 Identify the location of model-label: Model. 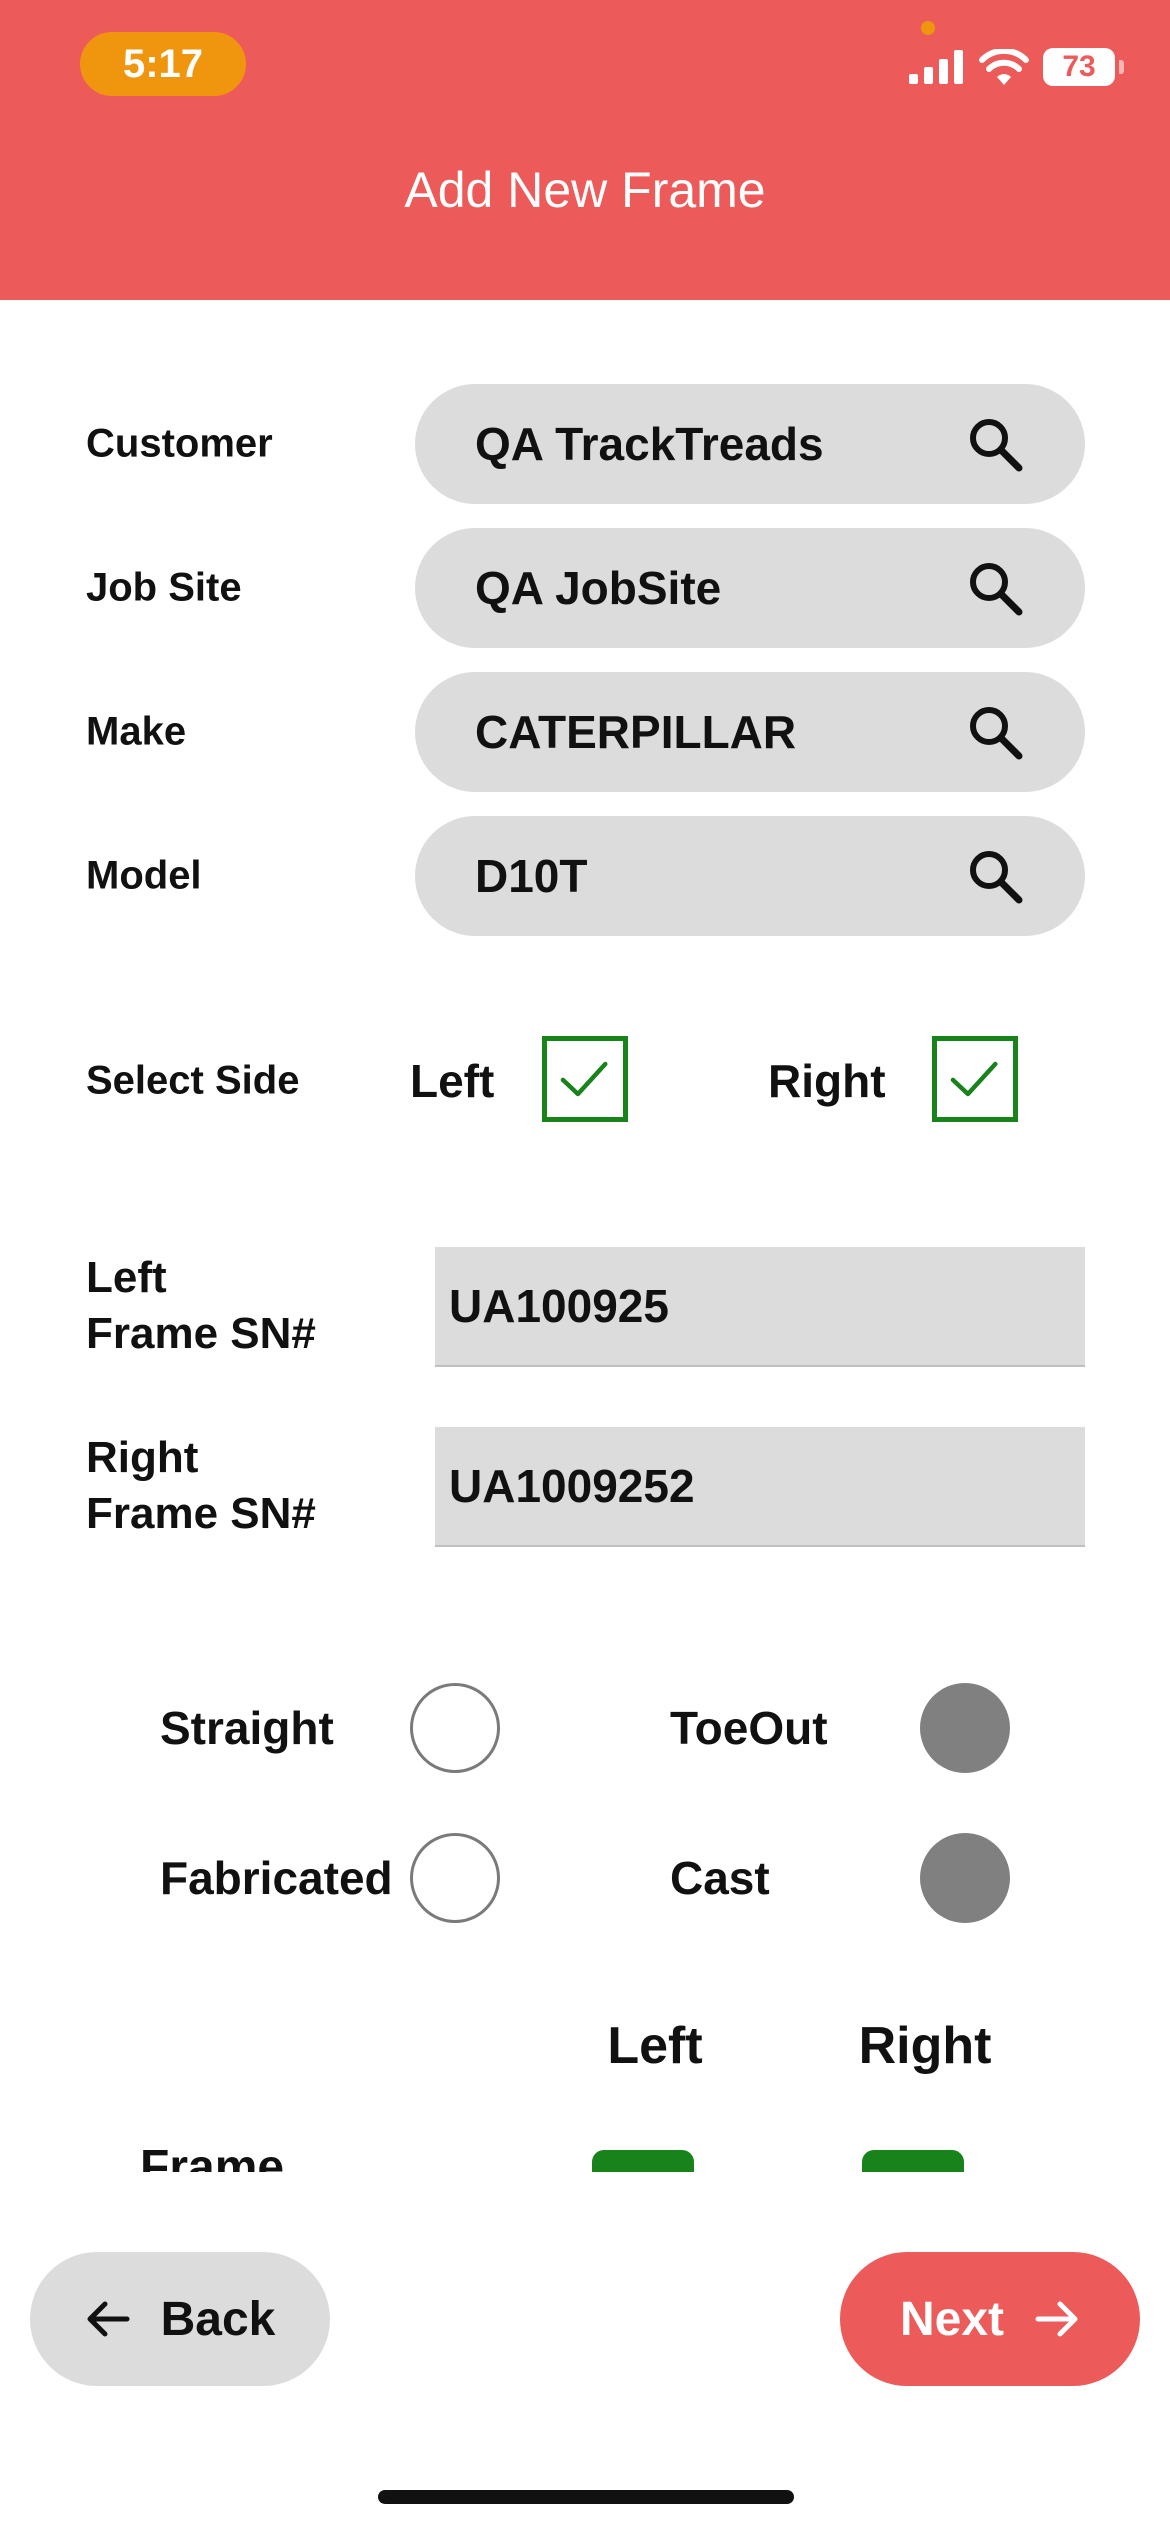
(144, 875).